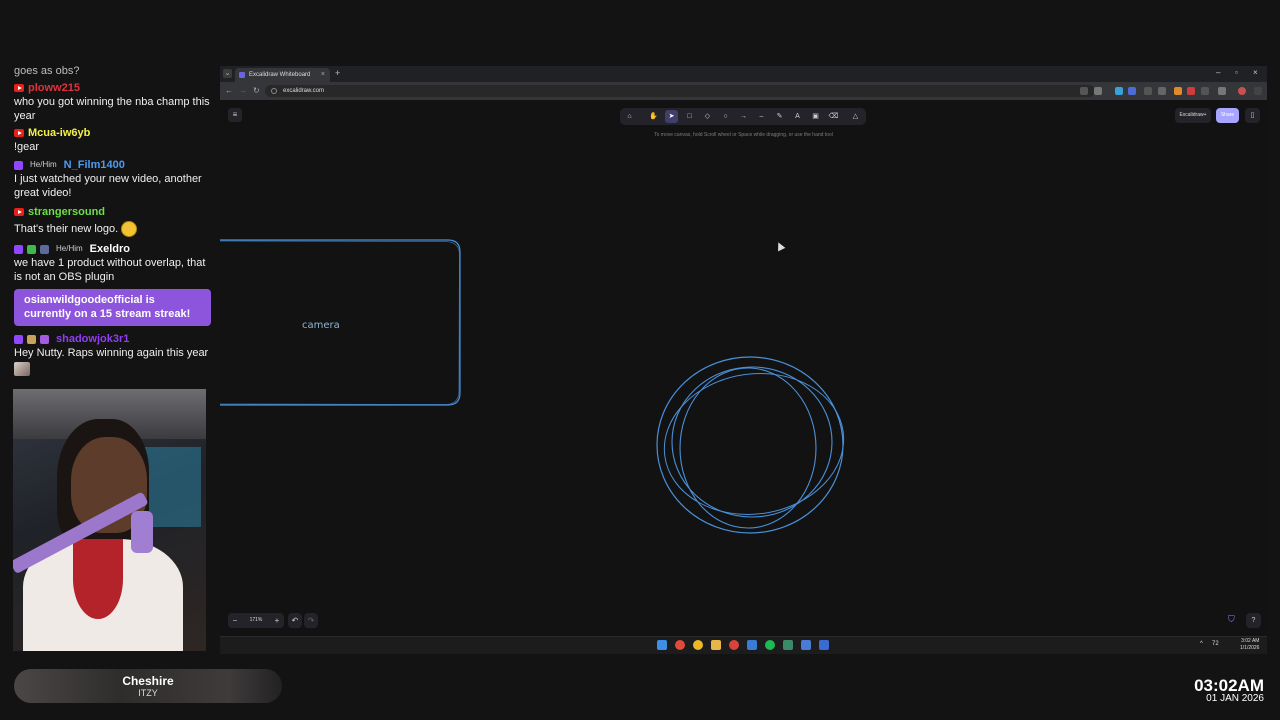  Describe the element at coordinates (653, 116) in the screenshot. I see `hand-icon: ✋` at that location.